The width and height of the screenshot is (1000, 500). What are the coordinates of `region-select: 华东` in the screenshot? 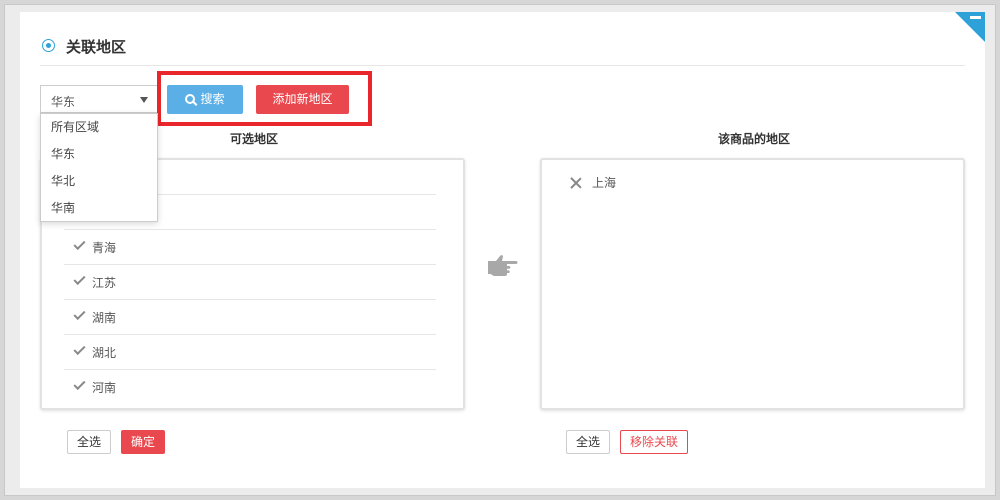 It's located at (99, 99).